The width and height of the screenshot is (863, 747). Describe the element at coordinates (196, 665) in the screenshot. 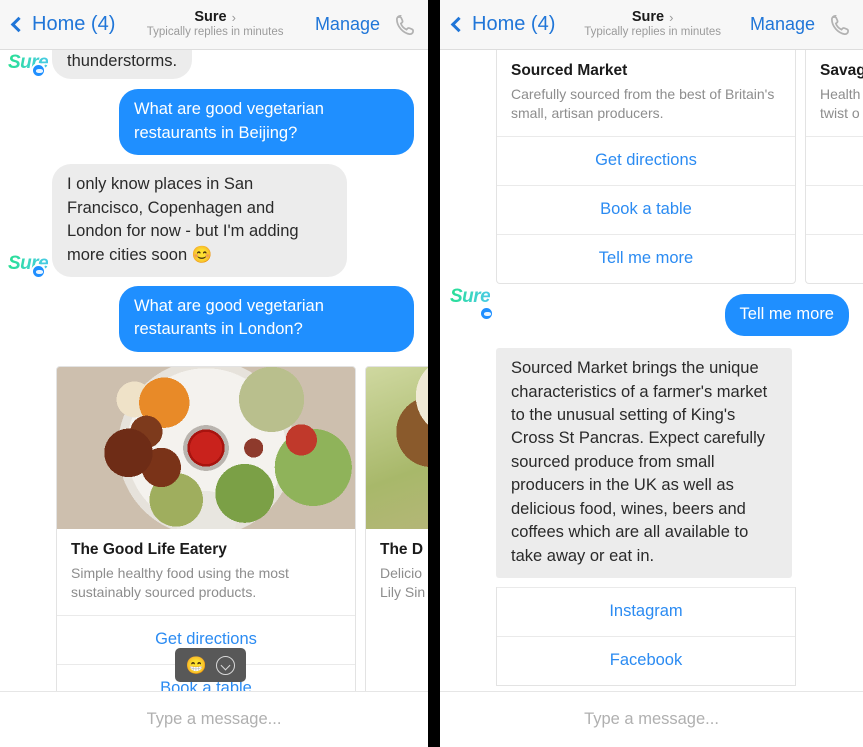

I see `grinning-emoji-icon: 😁` at that location.